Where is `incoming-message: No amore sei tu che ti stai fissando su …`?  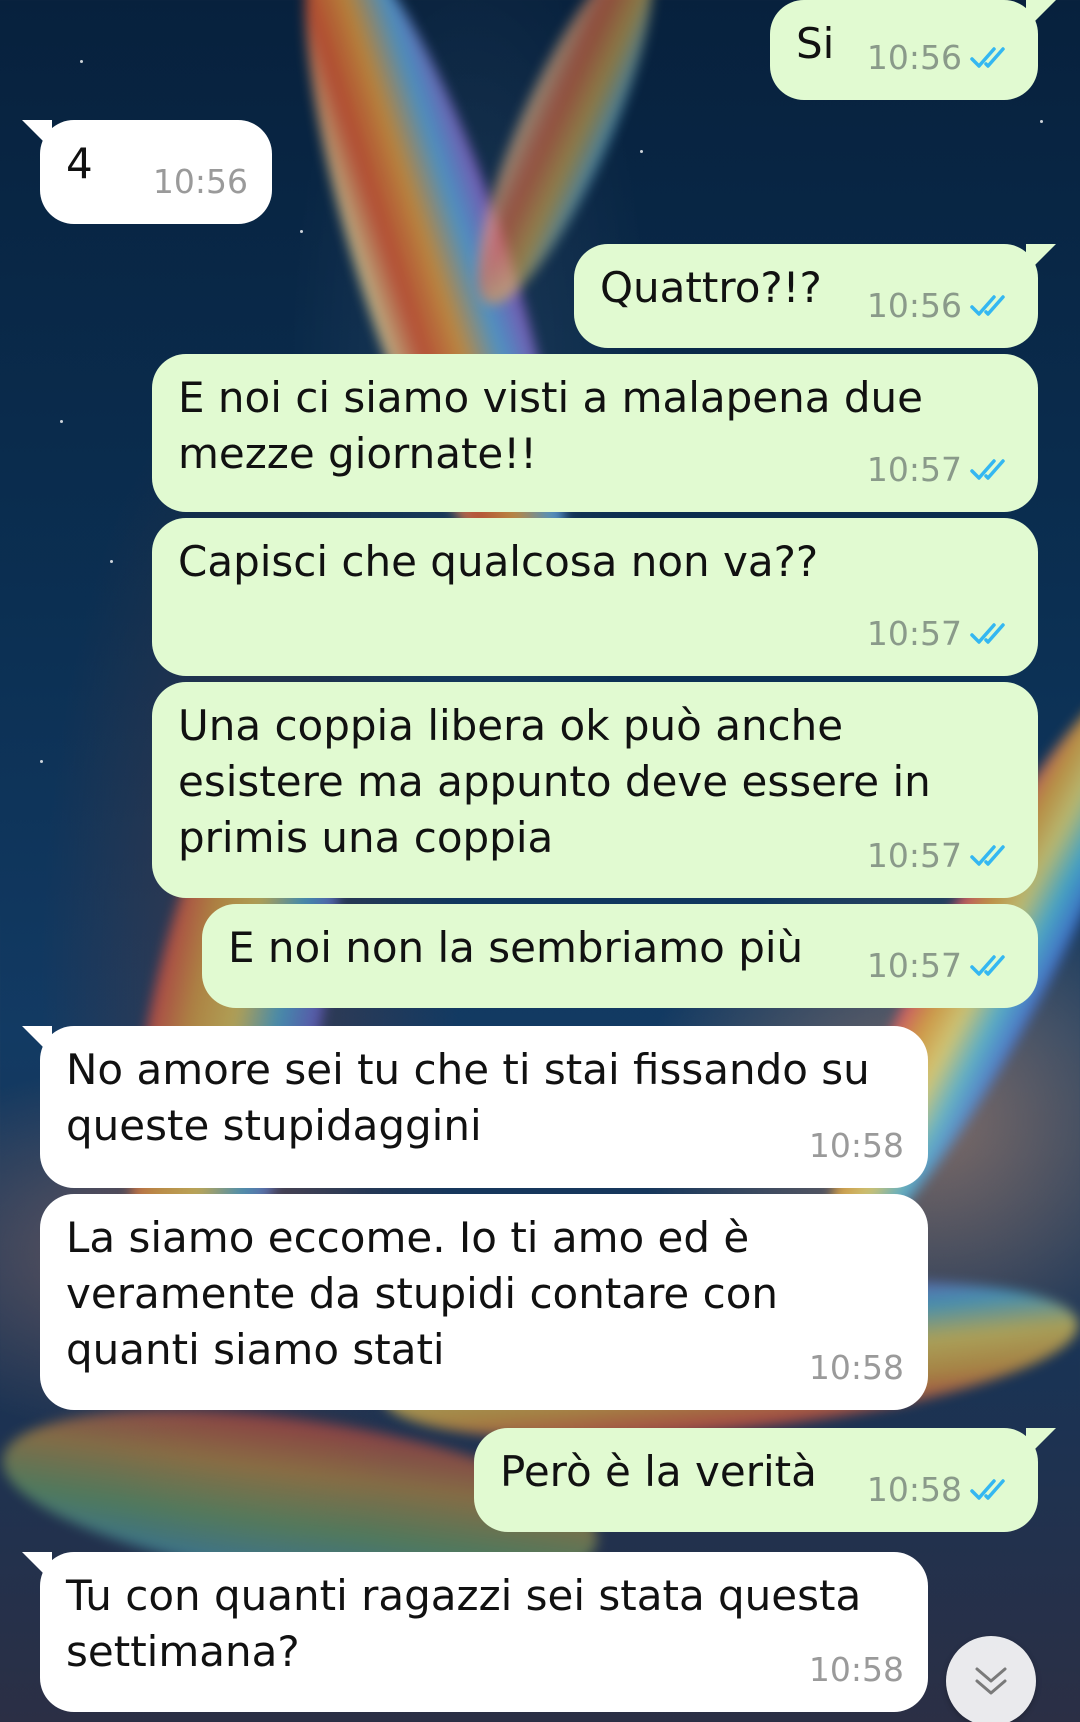
incoming-message: No amore sei tu che ti stai fissando su … is located at coordinates (475, 1107).